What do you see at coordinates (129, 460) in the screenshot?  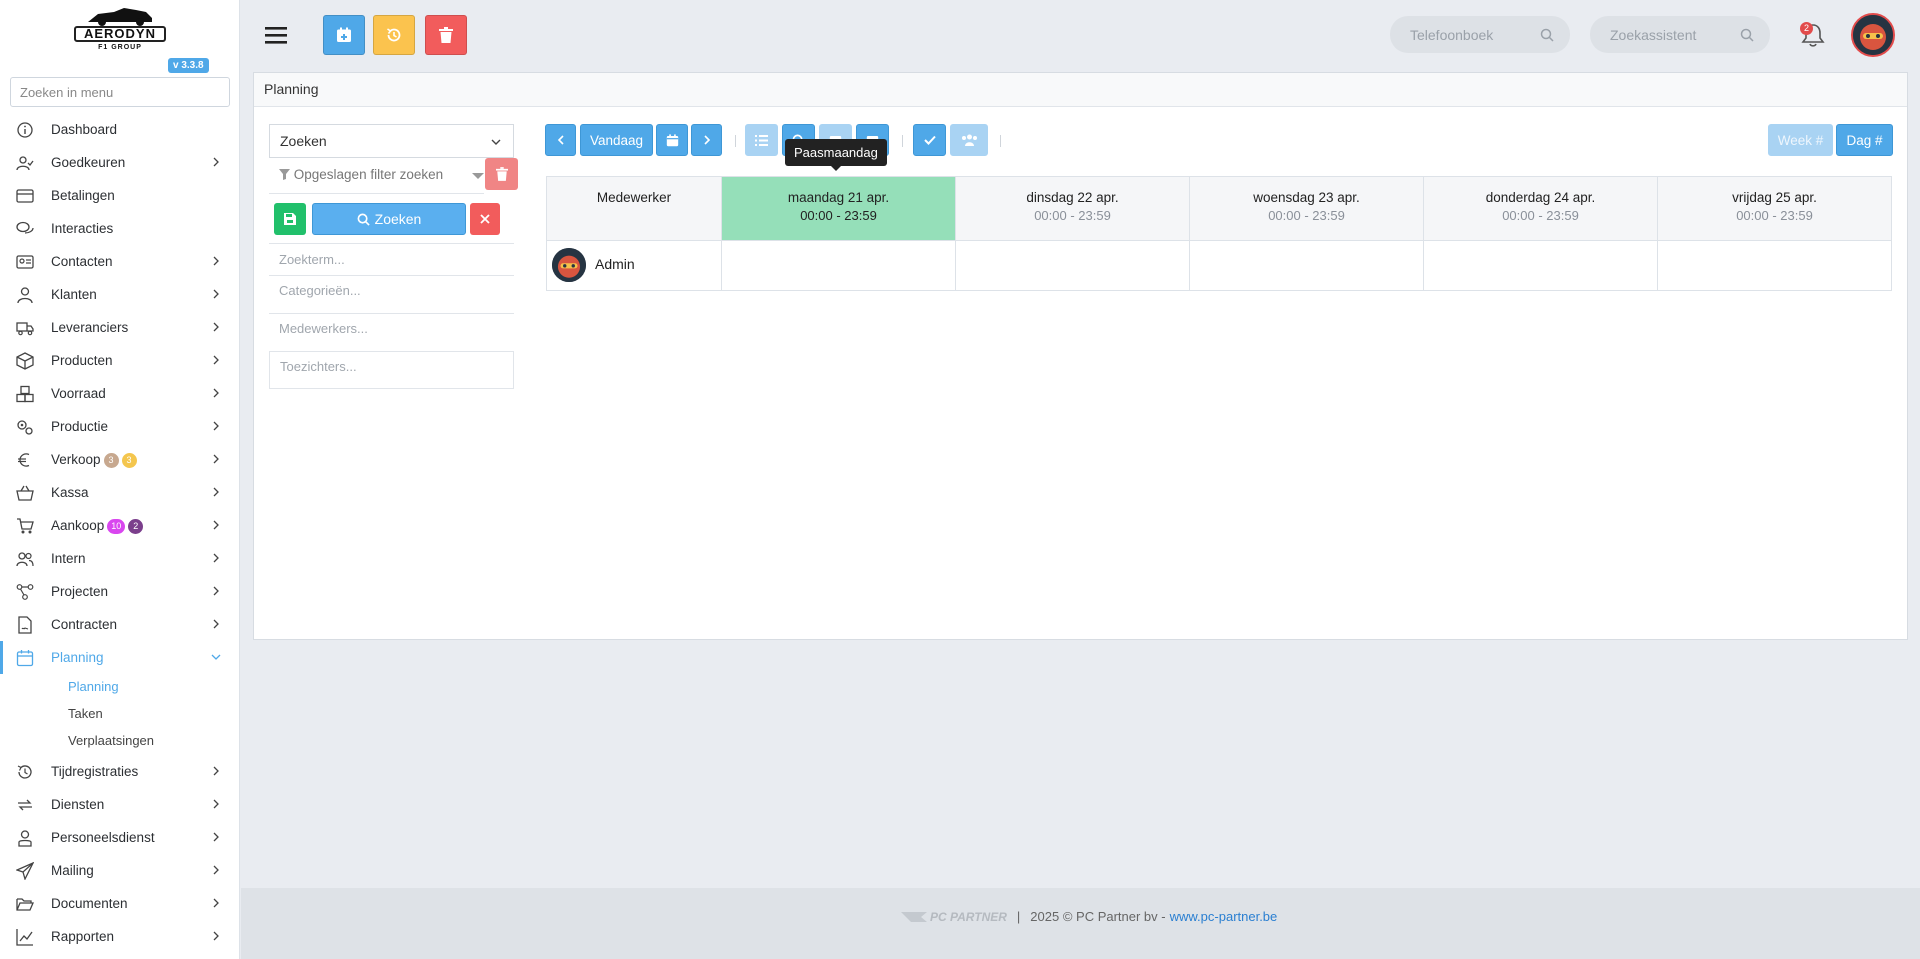 I see `count-badge: 3` at bounding box center [129, 460].